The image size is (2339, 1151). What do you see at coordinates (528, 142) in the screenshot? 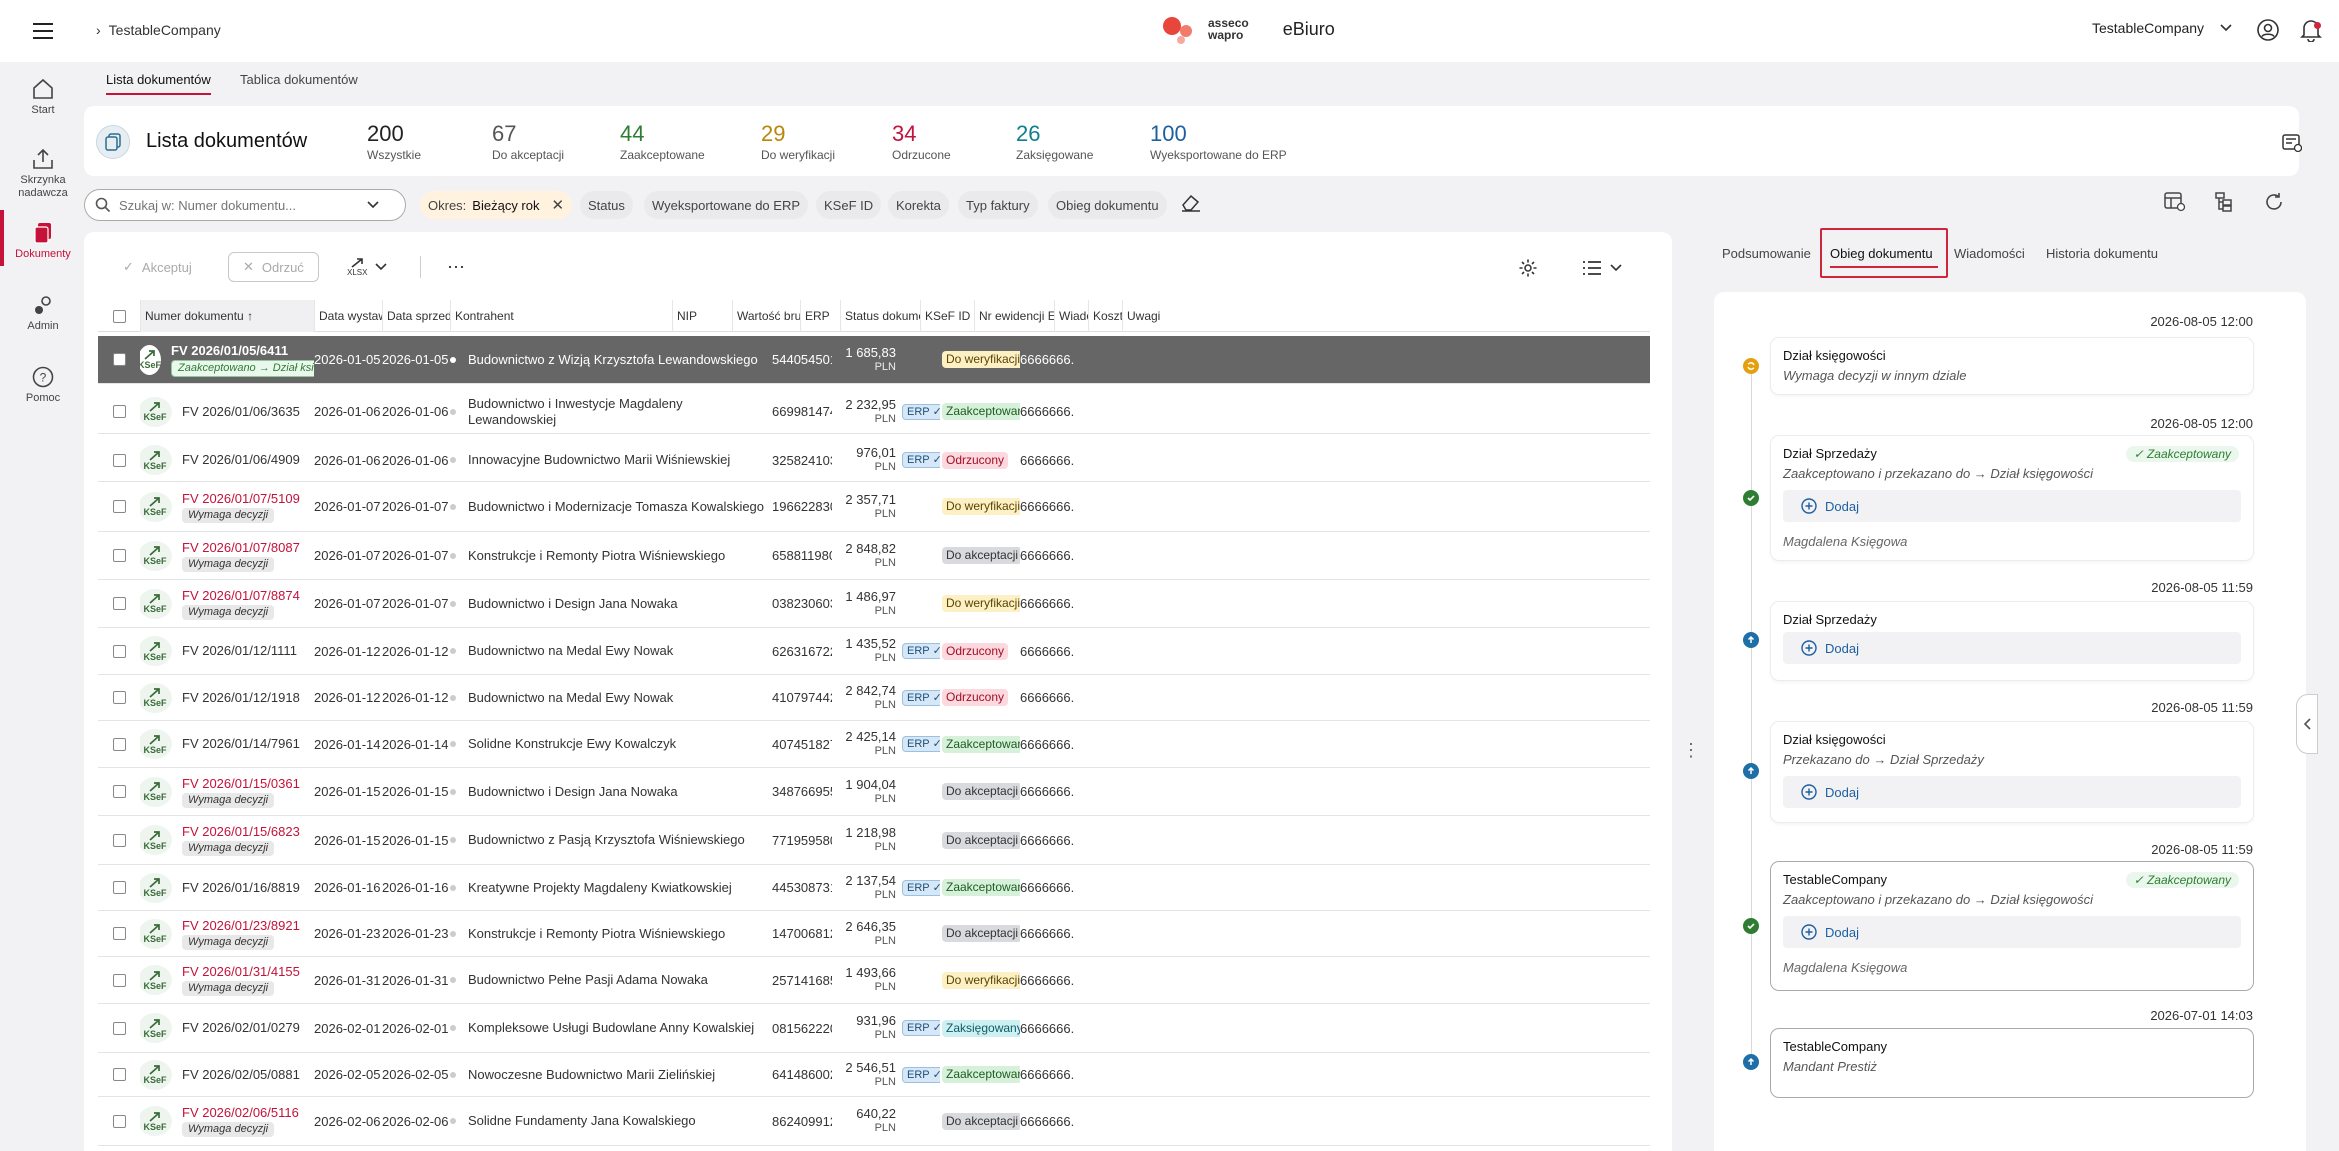
I see `stat-to-accept: 67 Do akceptacji` at bounding box center [528, 142].